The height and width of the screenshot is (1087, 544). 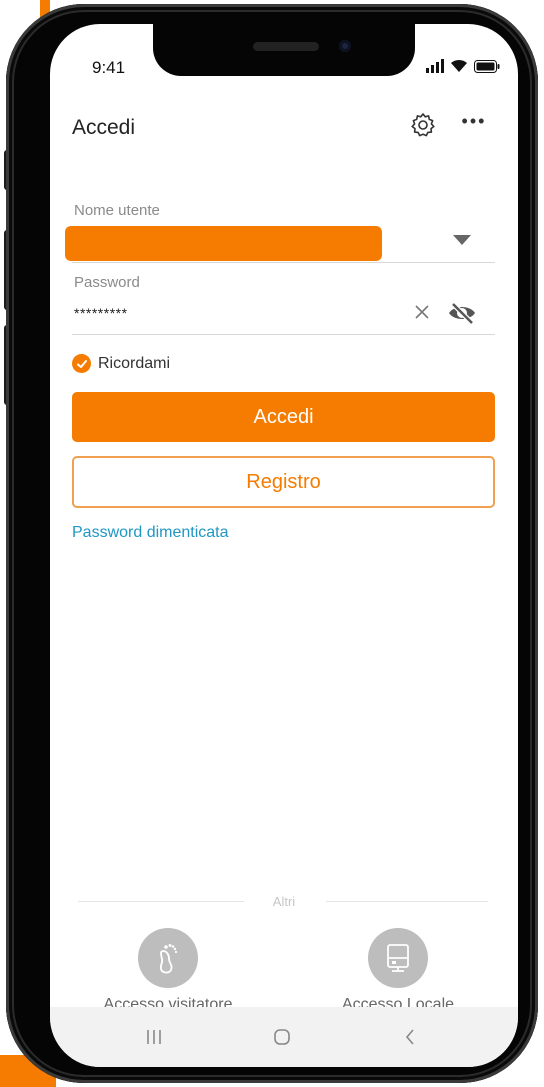 I want to click on other-options-label: Altri, so click(x=284, y=901).